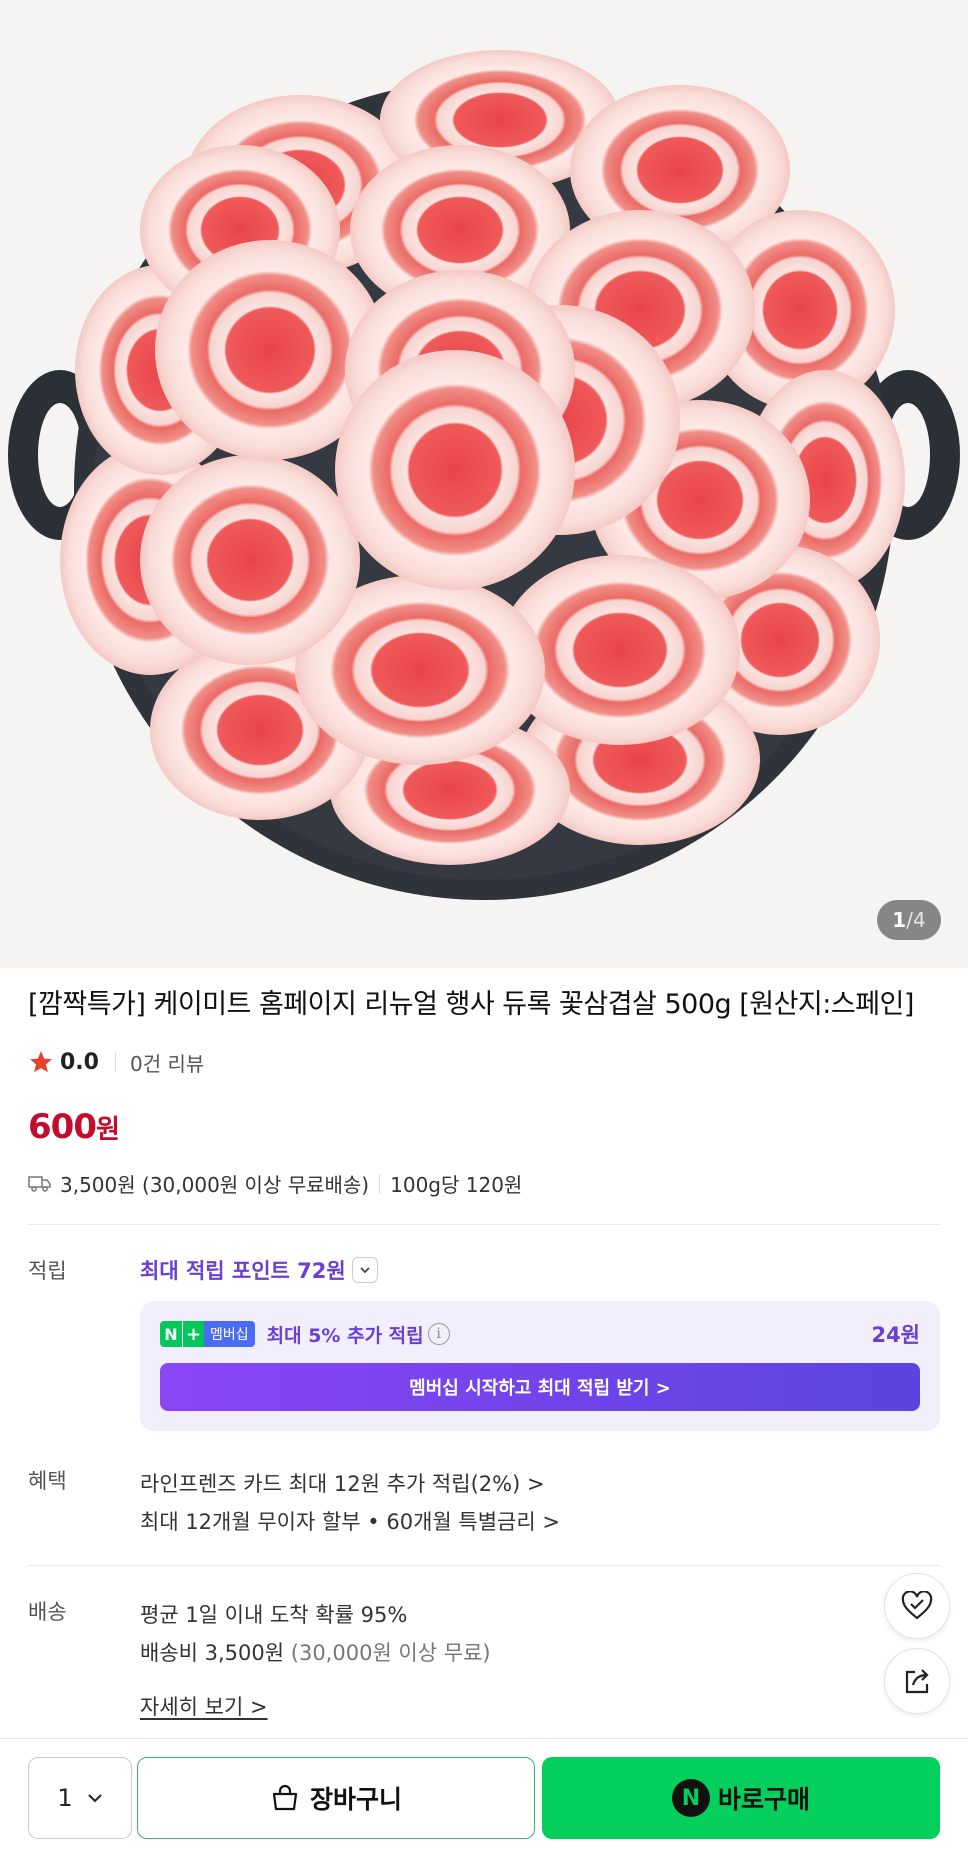 Image resolution: width=968 pixels, height=1855 pixels. Describe the element at coordinates (47, 1481) in the screenshot. I see `benefits-label: 혜택` at that location.